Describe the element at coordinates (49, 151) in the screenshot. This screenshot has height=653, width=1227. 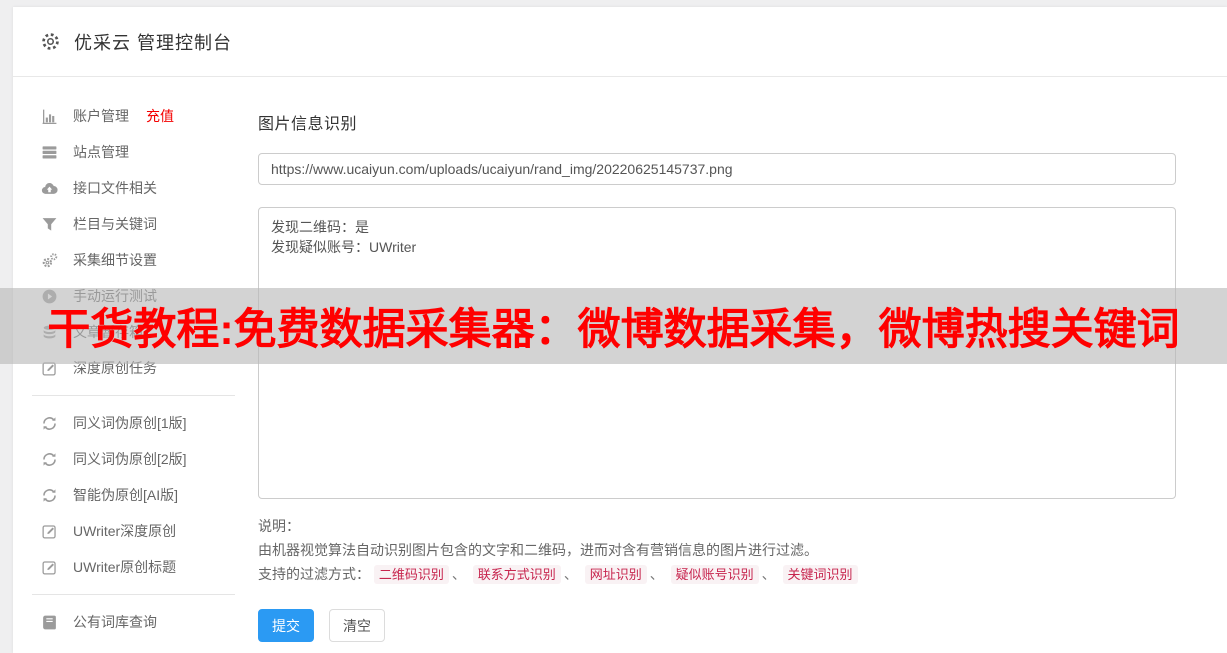
I see `server-icon` at that location.